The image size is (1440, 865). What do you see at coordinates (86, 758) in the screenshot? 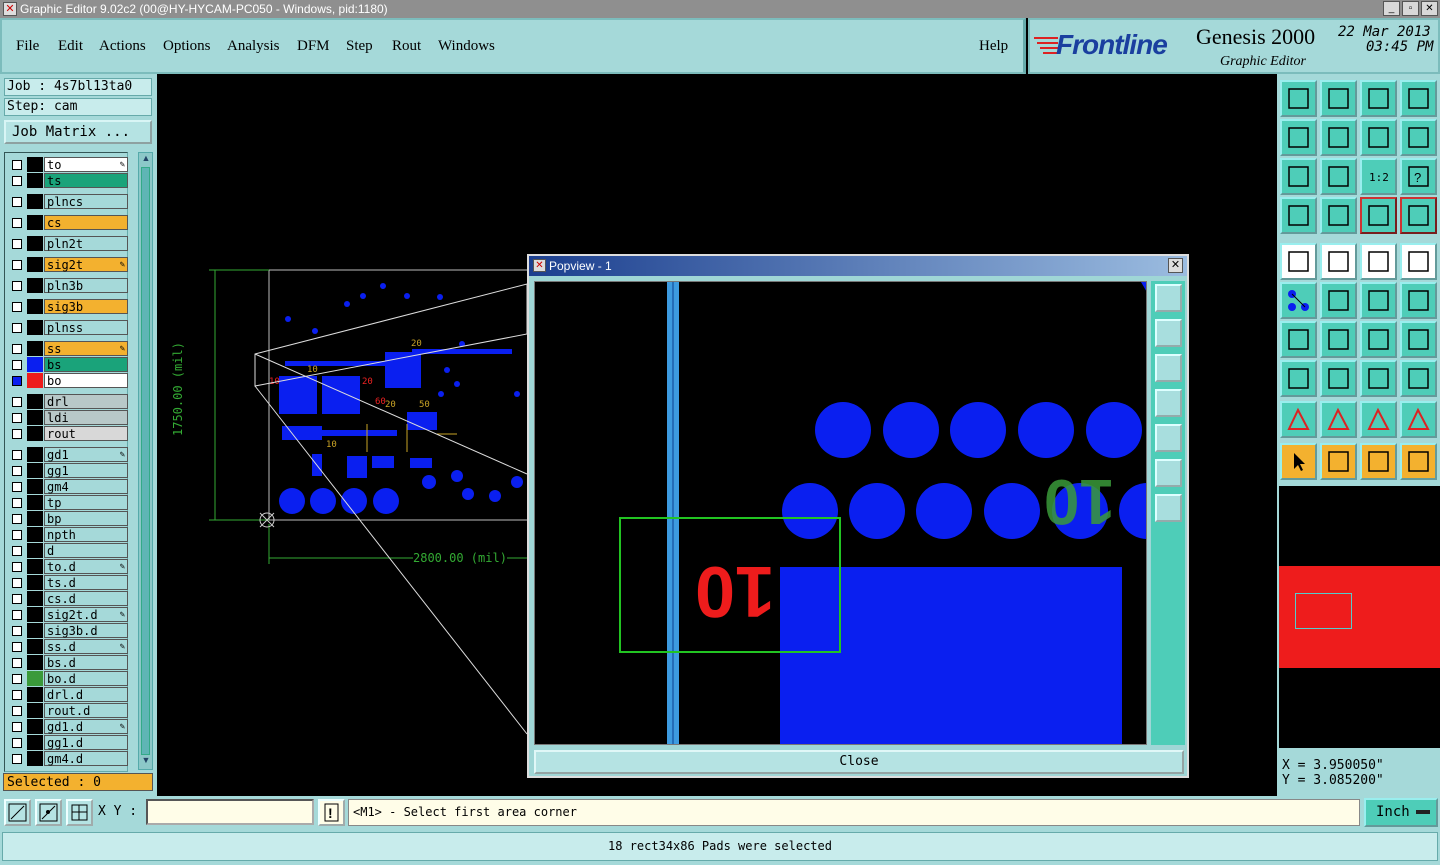
I see `layer-name: gm4.d` at bounding box center [86, 758].